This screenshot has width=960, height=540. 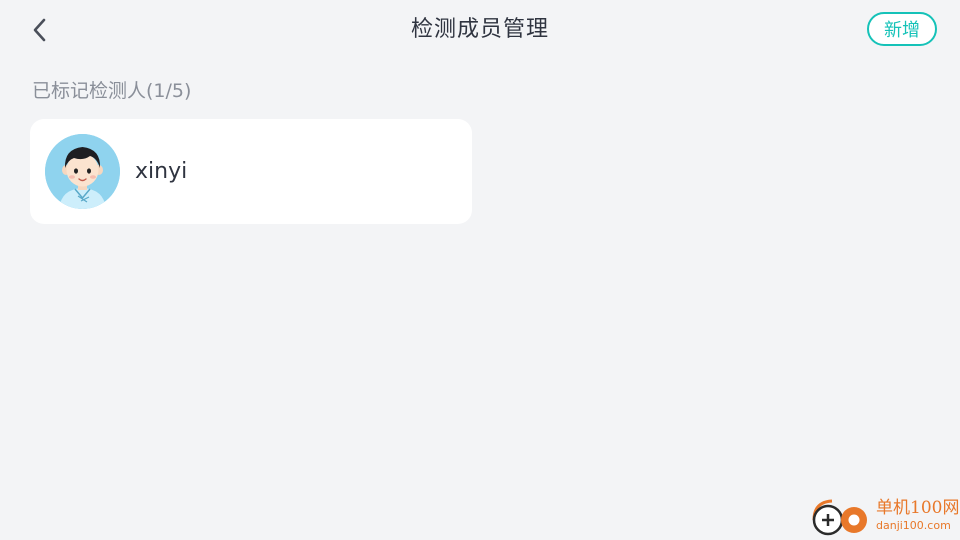 What do you see at coordinates (161, 171) in the screenshot?
I see `member-name: xinyi` at bounding box center [161, 171].